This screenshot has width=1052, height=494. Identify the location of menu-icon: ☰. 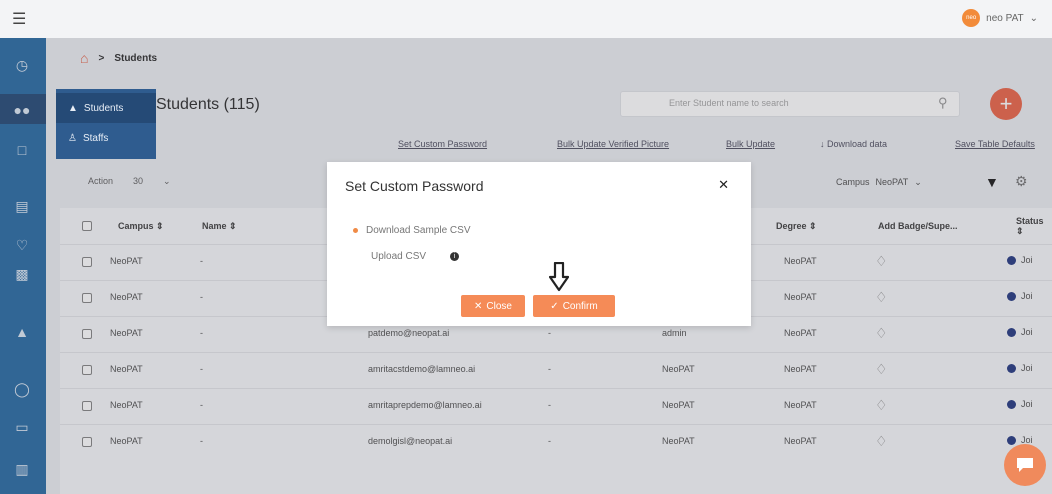
(19, 19).